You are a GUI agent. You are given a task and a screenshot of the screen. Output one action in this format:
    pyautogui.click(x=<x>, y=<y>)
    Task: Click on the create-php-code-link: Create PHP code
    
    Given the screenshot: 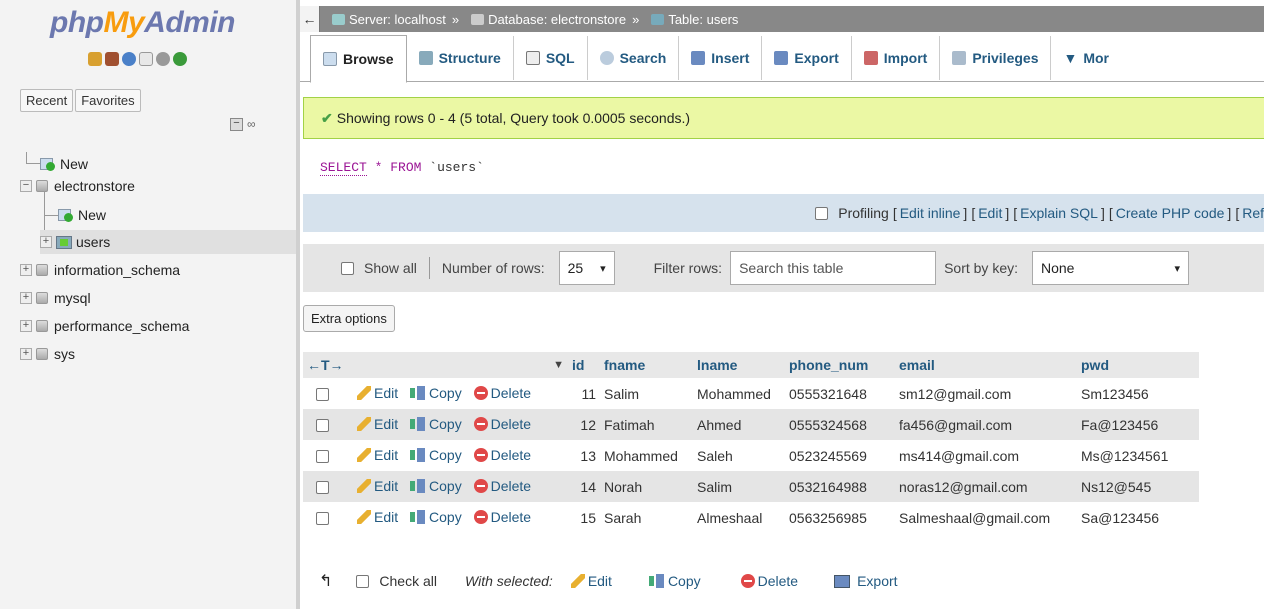 What is the action you would take?
    pyautogui.click(x=1170, y=213)
    